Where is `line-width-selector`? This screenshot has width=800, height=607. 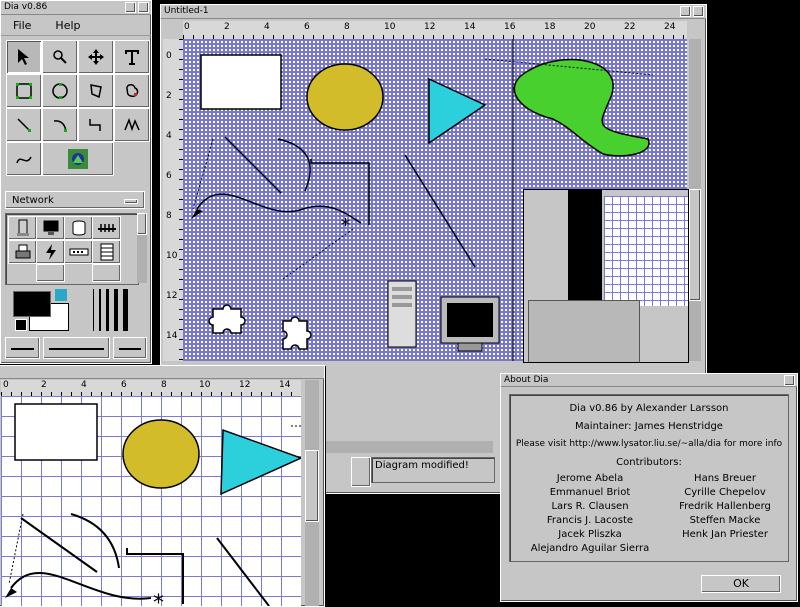 line-width-selector is located at coordinates (116, 310).